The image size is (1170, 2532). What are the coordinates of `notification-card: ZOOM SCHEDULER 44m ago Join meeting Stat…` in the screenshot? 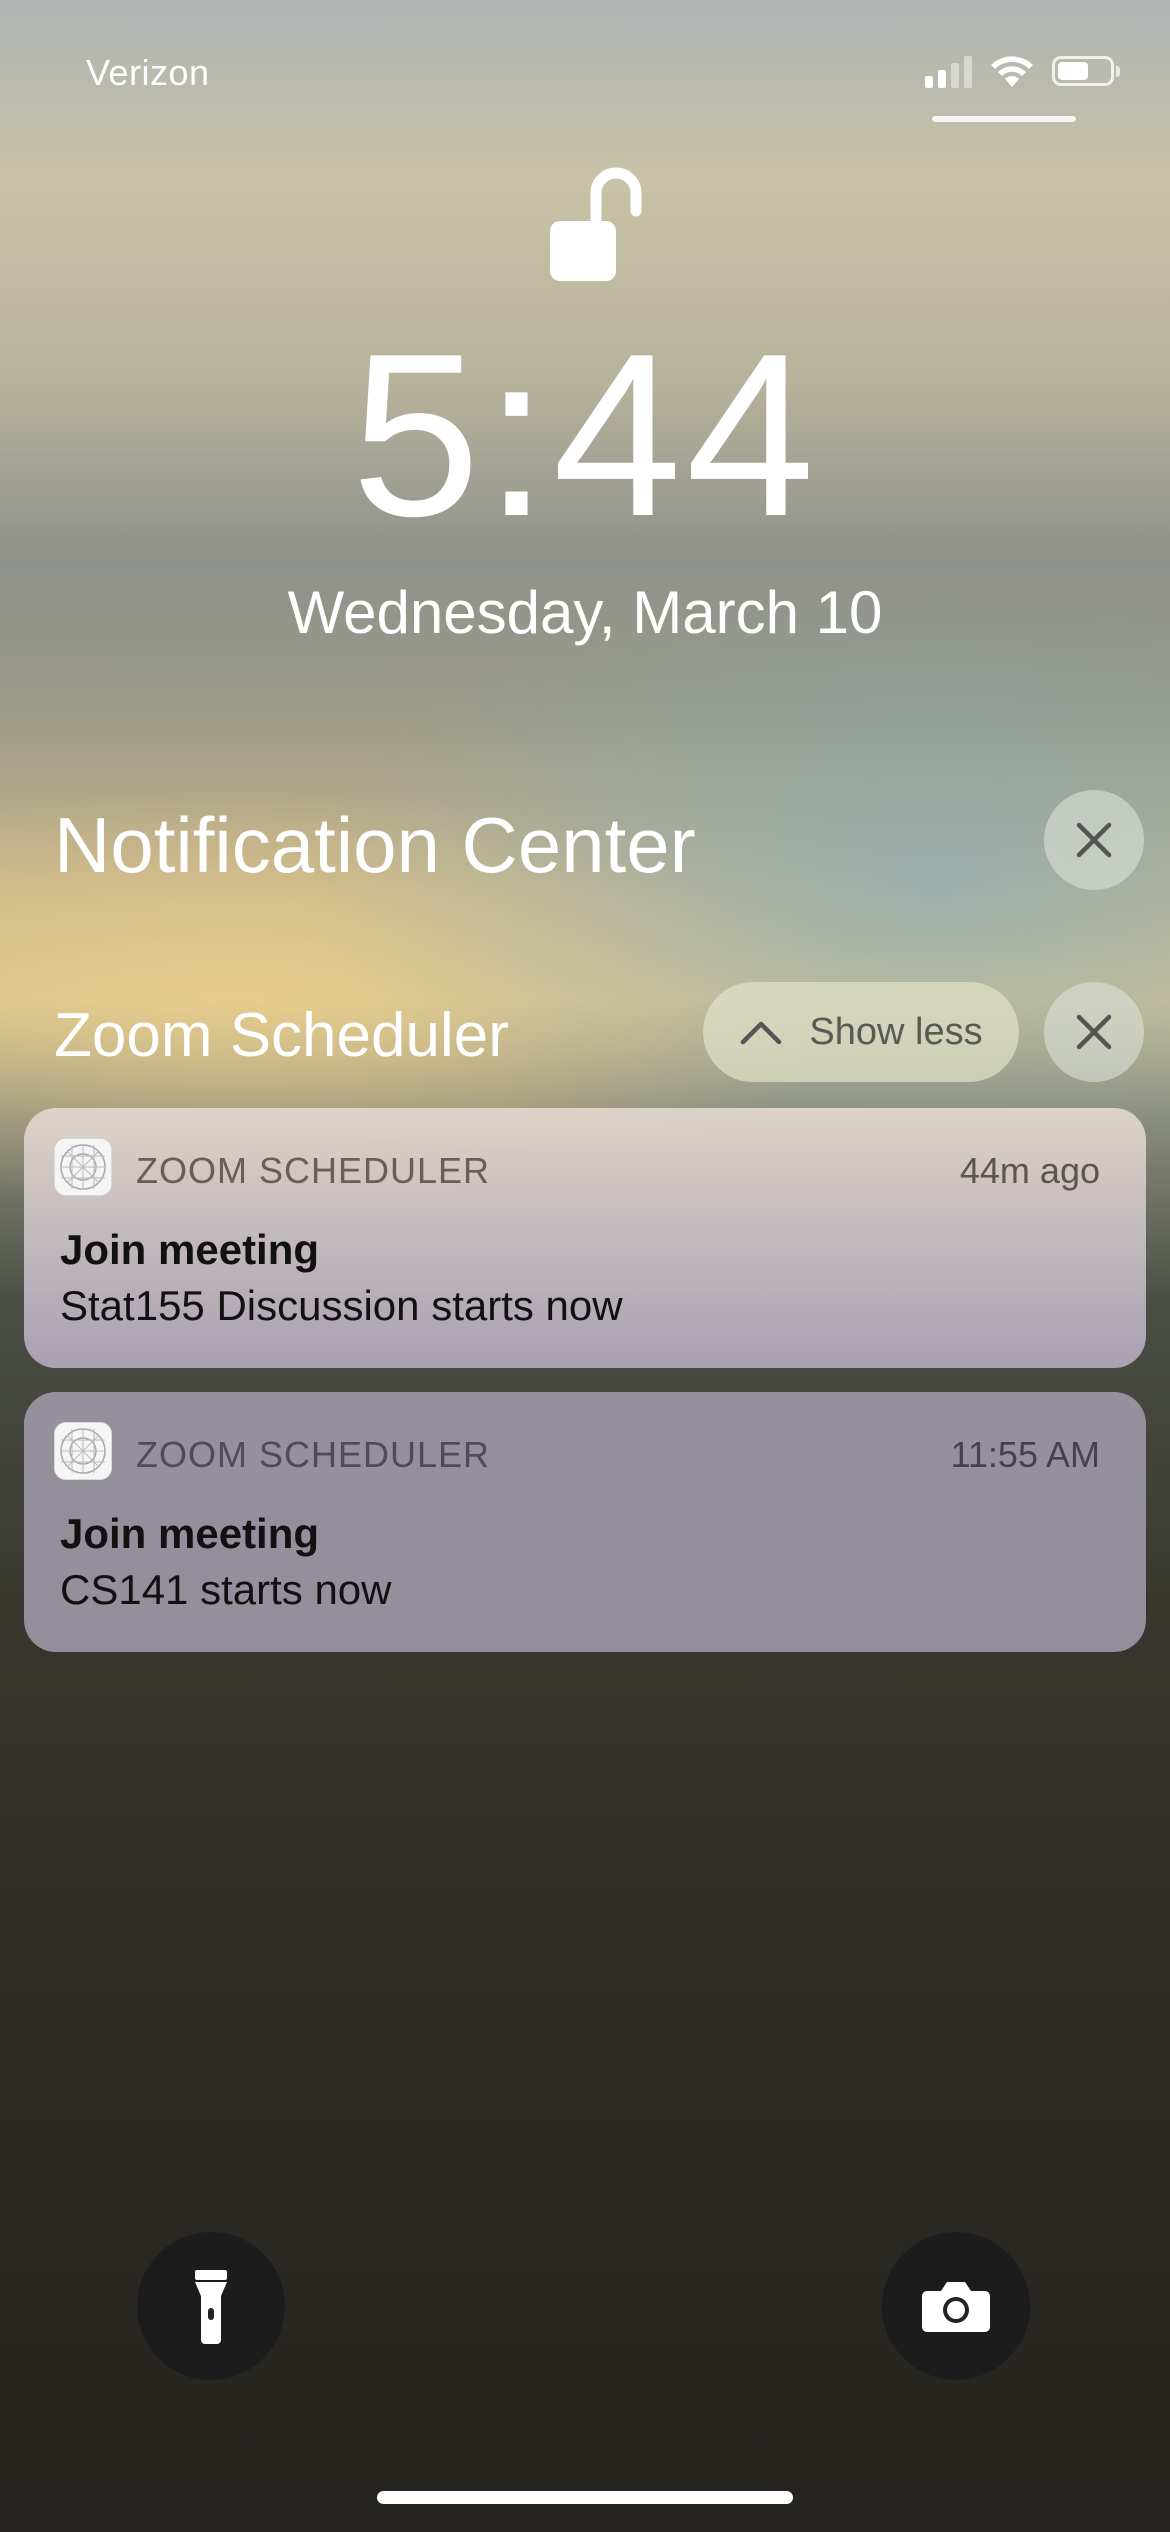 It's located at (585, 1238).